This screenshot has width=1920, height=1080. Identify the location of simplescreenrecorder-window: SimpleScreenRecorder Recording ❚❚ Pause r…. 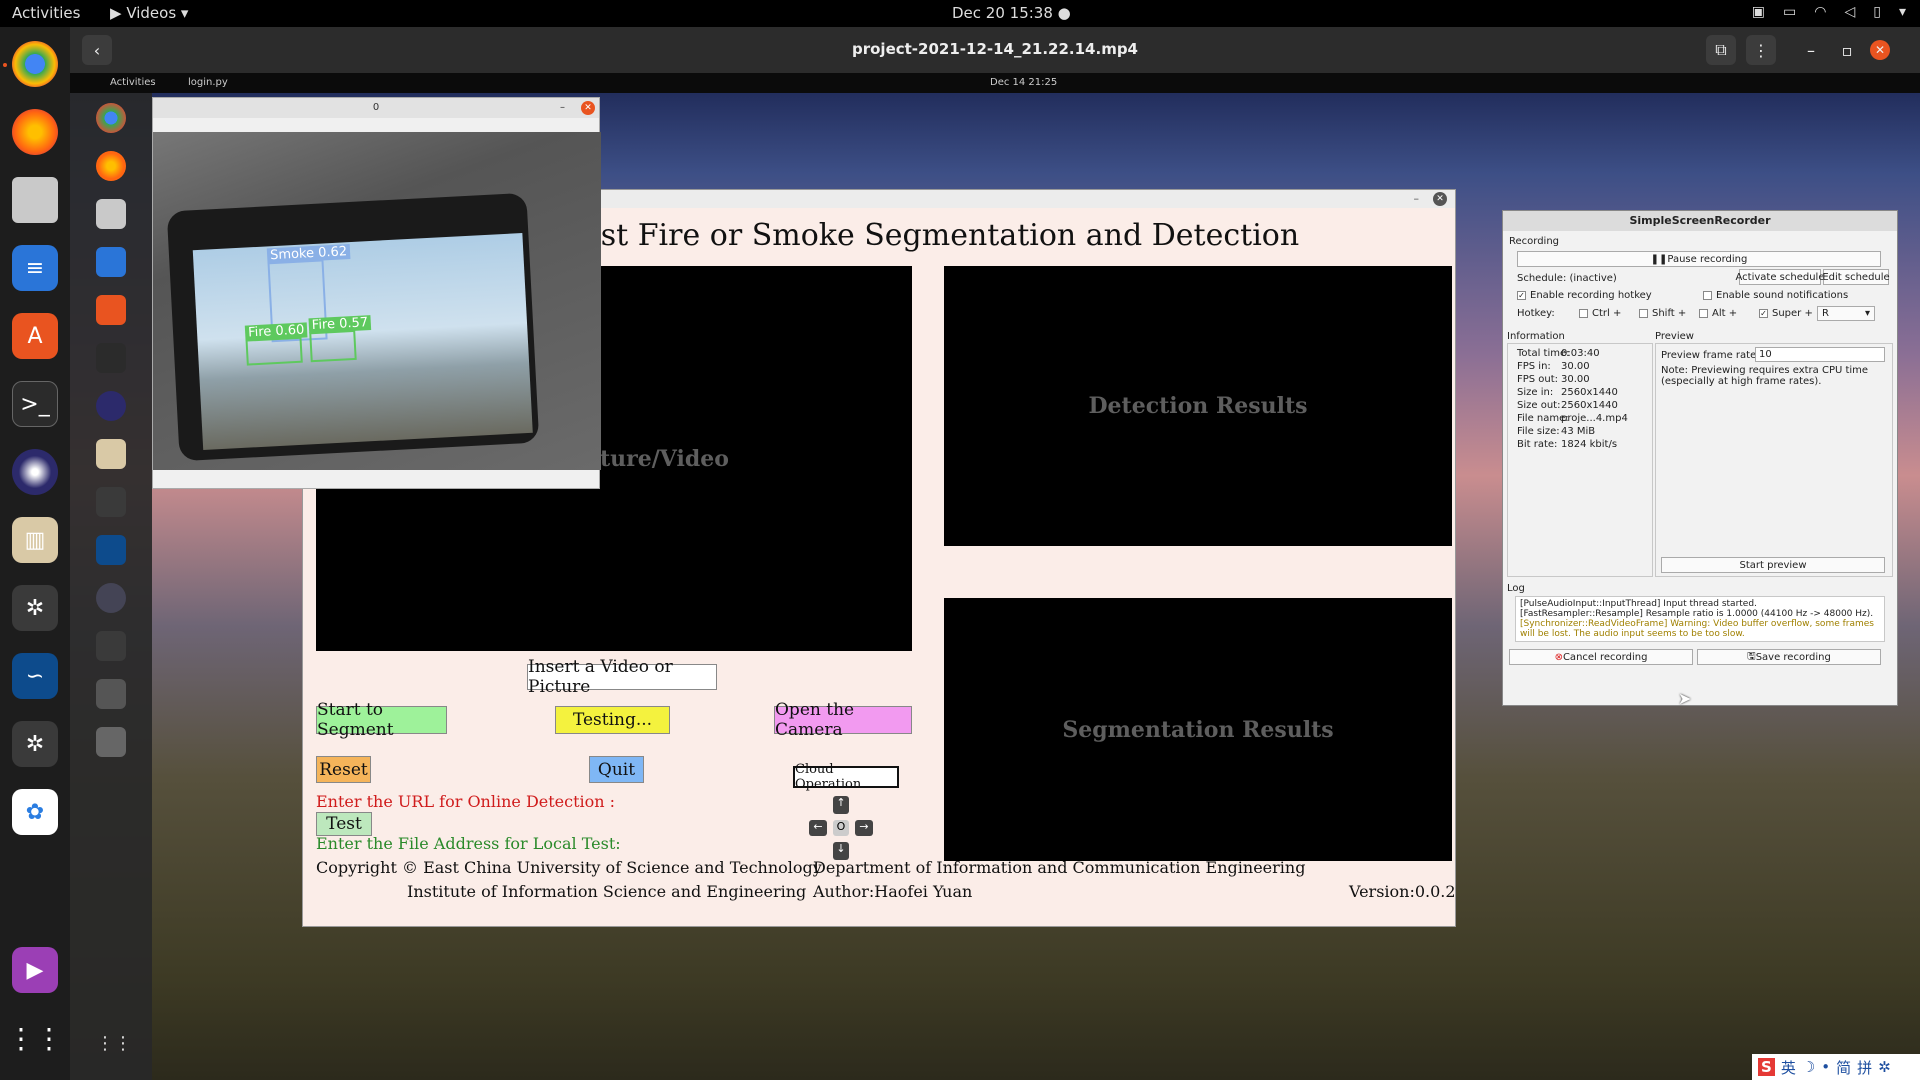
(1700, 458).